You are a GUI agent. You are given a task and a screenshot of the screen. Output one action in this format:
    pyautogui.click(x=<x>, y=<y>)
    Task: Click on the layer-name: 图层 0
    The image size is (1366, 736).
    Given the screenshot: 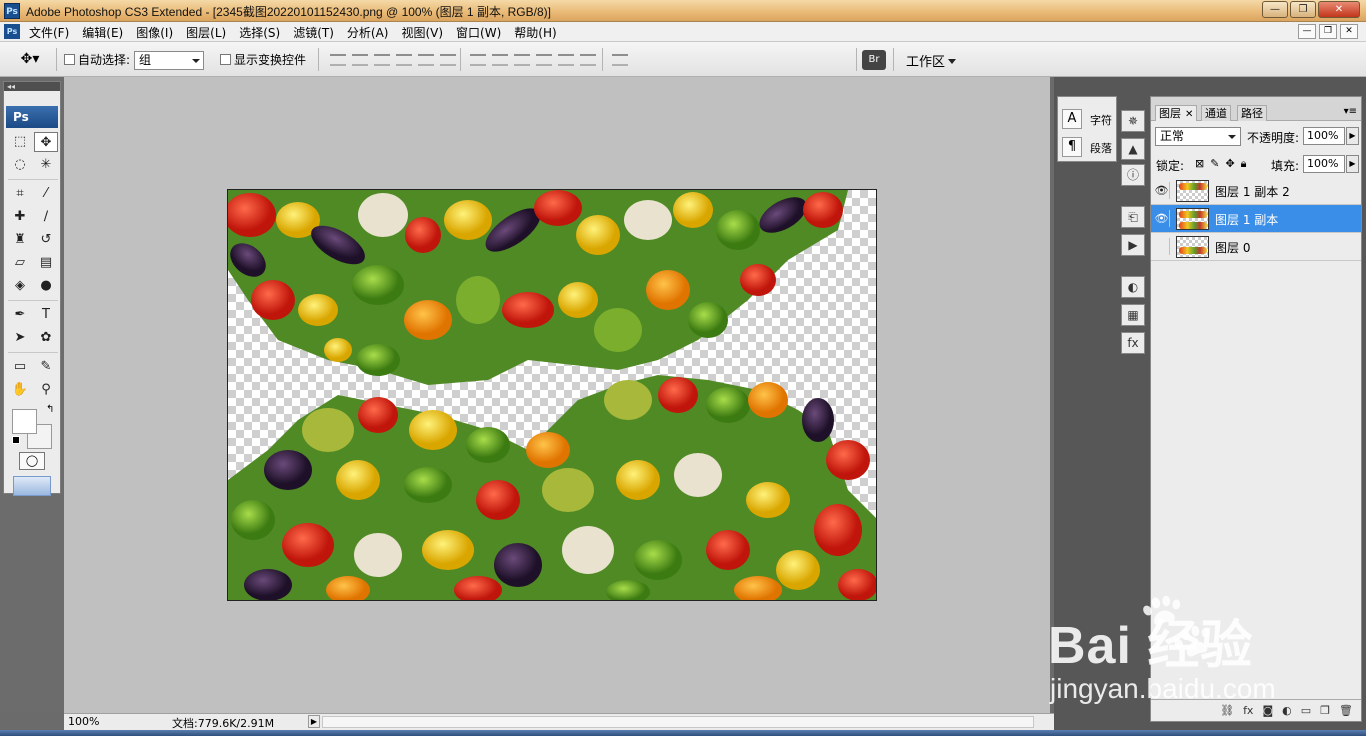 What is the action you would take?
    pyautogui.click(x=1232, y=247)
    